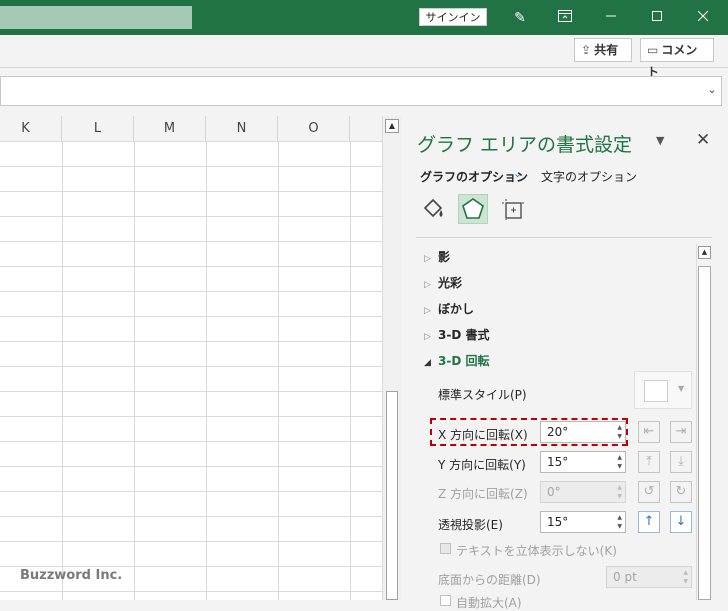 The height and width of the screenshot is (611, 728). Describe the element at coordinates (681, 462) in the screenshot. I see `rotate-down-icon: ⤓` at that location.